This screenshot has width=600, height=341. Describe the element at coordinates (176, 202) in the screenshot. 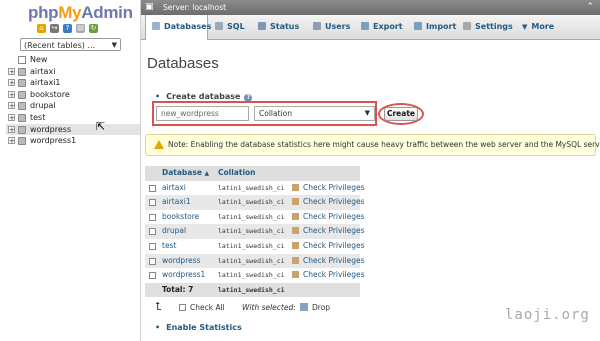

I see `database-link: airtaxi1` at that location.